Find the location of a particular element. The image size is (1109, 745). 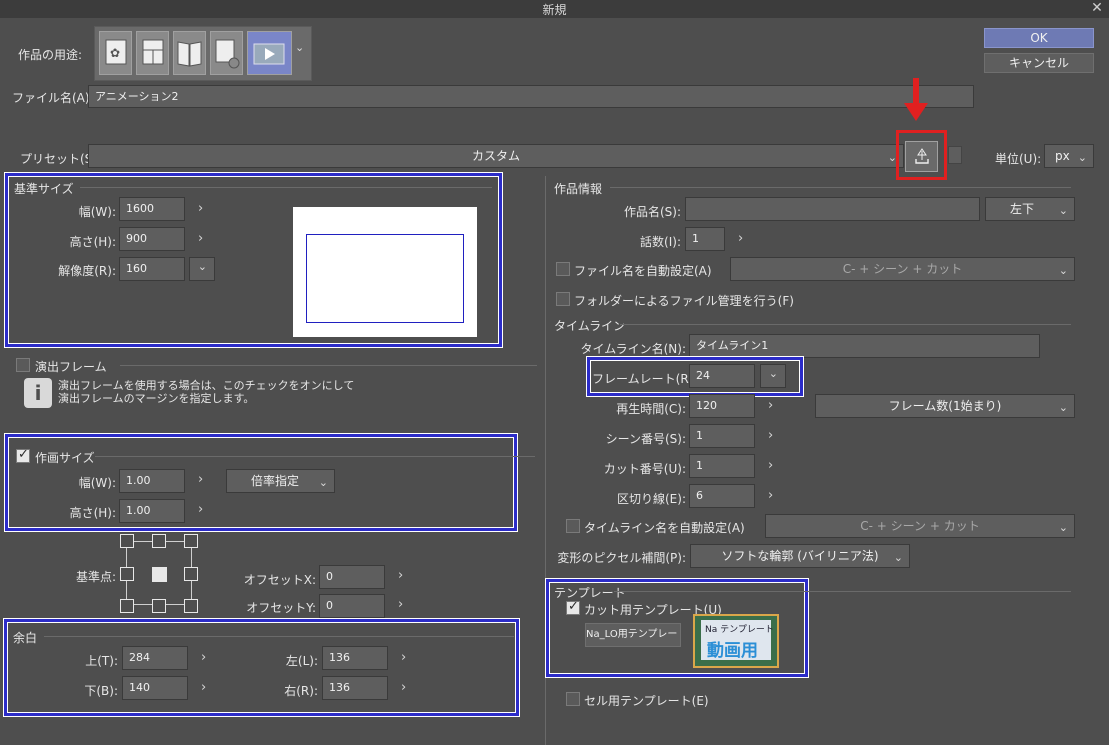

framerate-input: 24 is located at coordinates (722, 376).